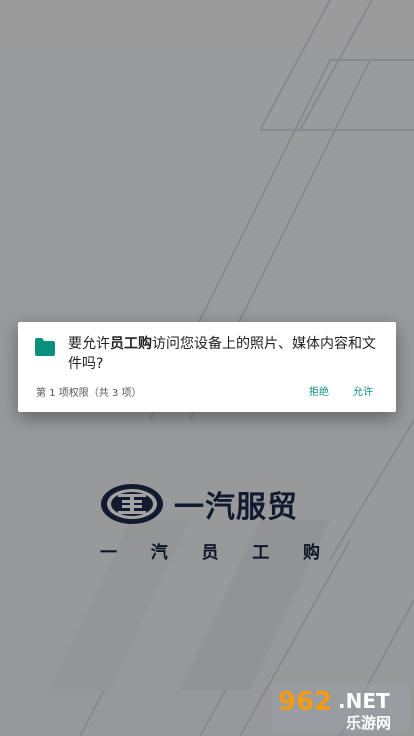 Image resolution: width=414 pixels, height=736 pixels. What do you see at coordinates (89, 344) in the screenshot?
I see `message-prefix: 要允许` at bounding box center [89, 344].